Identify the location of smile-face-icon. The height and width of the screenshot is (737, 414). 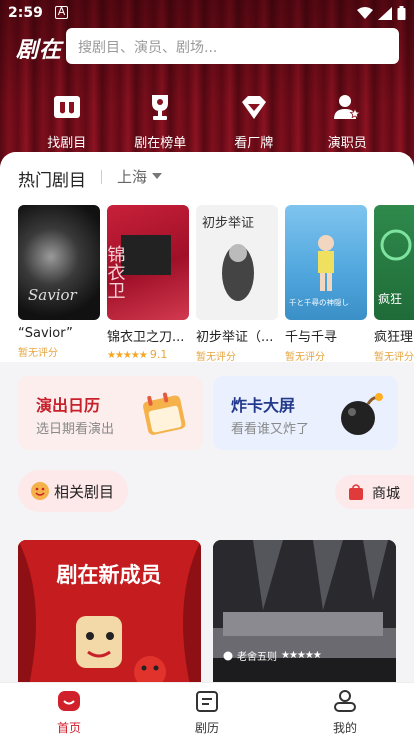
(40, 491).